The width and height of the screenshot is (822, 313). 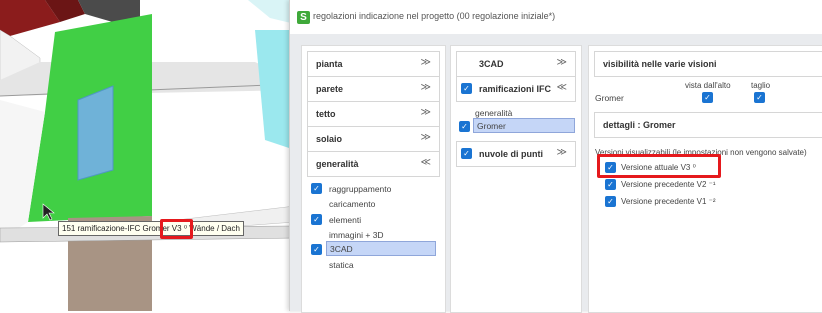 What do you see at coordinates (466, 153) in the screenshot?
I see `checkbox-nuvole-di-punti: ✓` at bounding box center [466, 153].